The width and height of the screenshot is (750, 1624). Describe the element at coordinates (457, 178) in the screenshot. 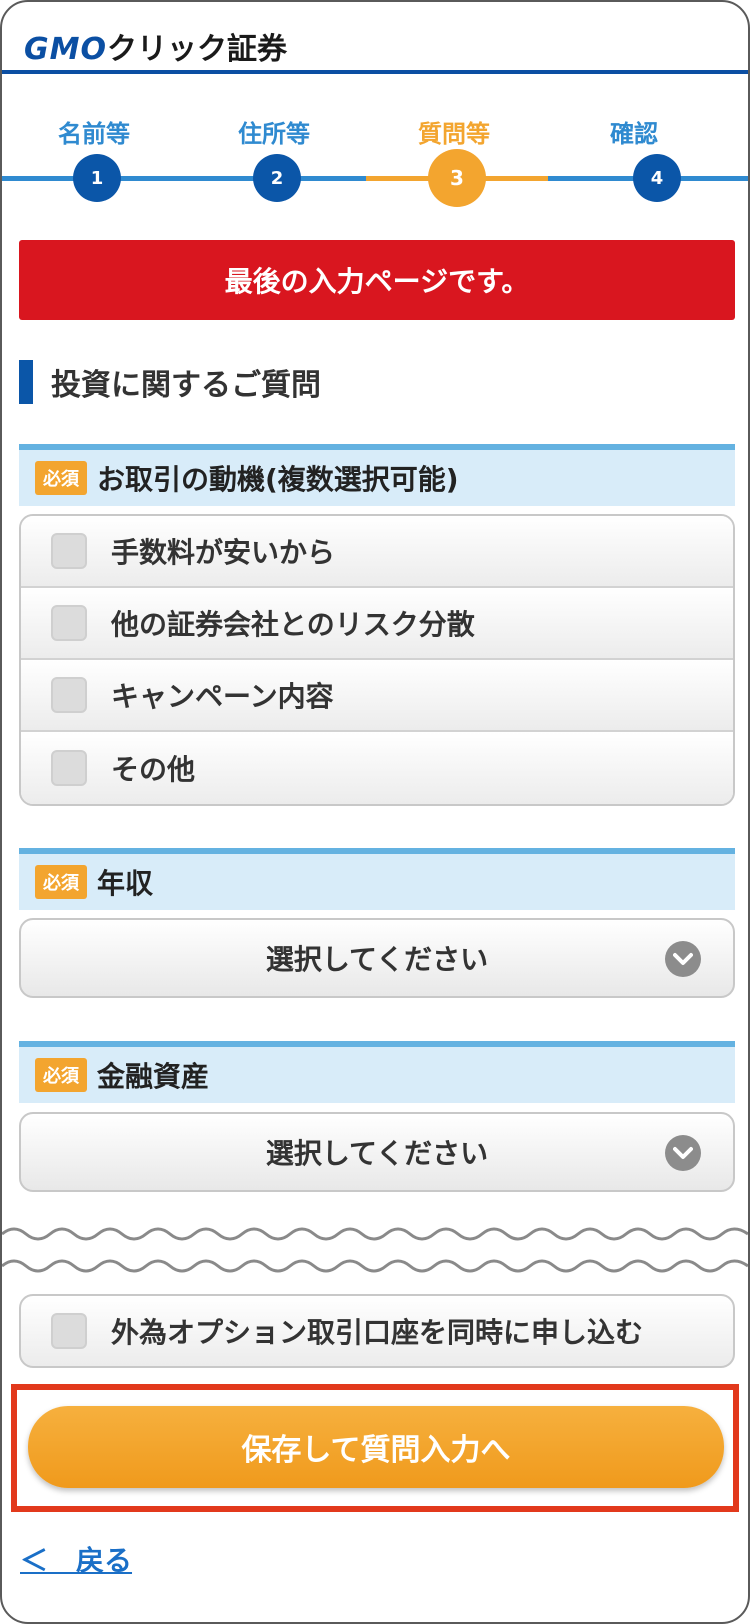

I see `step-circle-3: 3` at that location.